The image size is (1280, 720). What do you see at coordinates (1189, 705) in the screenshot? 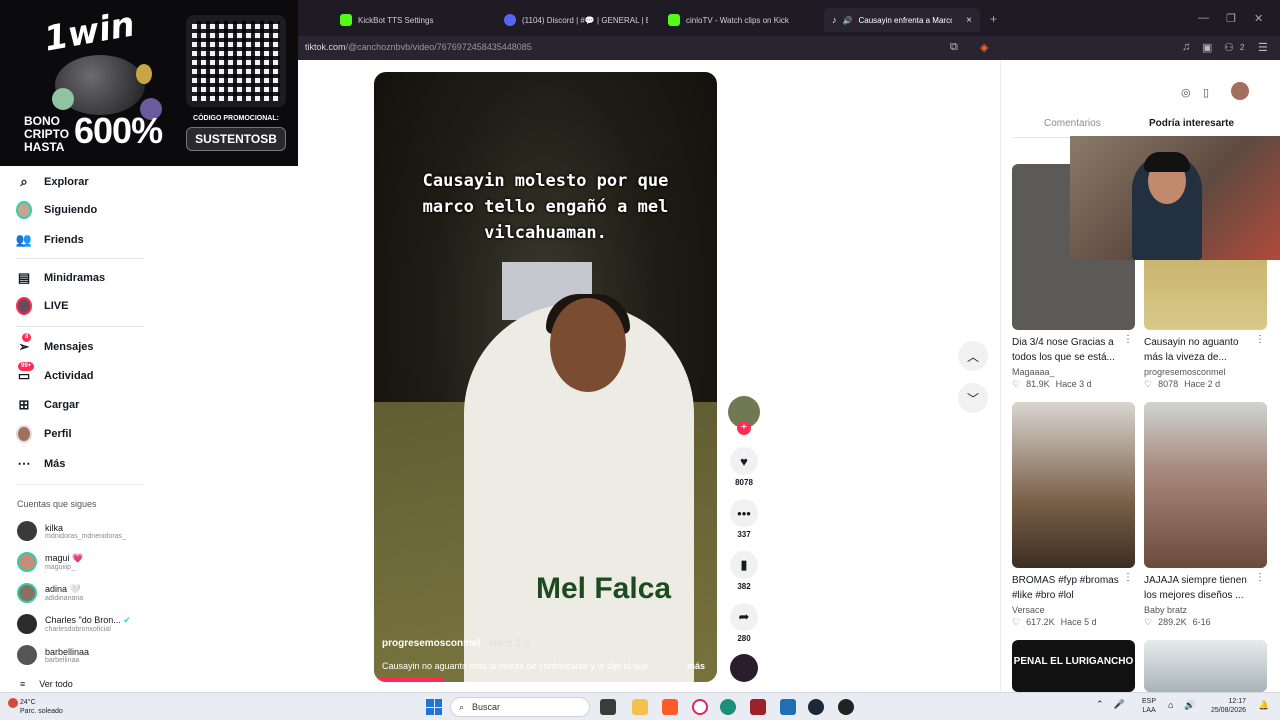
I see `volume-icon: 🔊` at bounding box center [1189, 705].